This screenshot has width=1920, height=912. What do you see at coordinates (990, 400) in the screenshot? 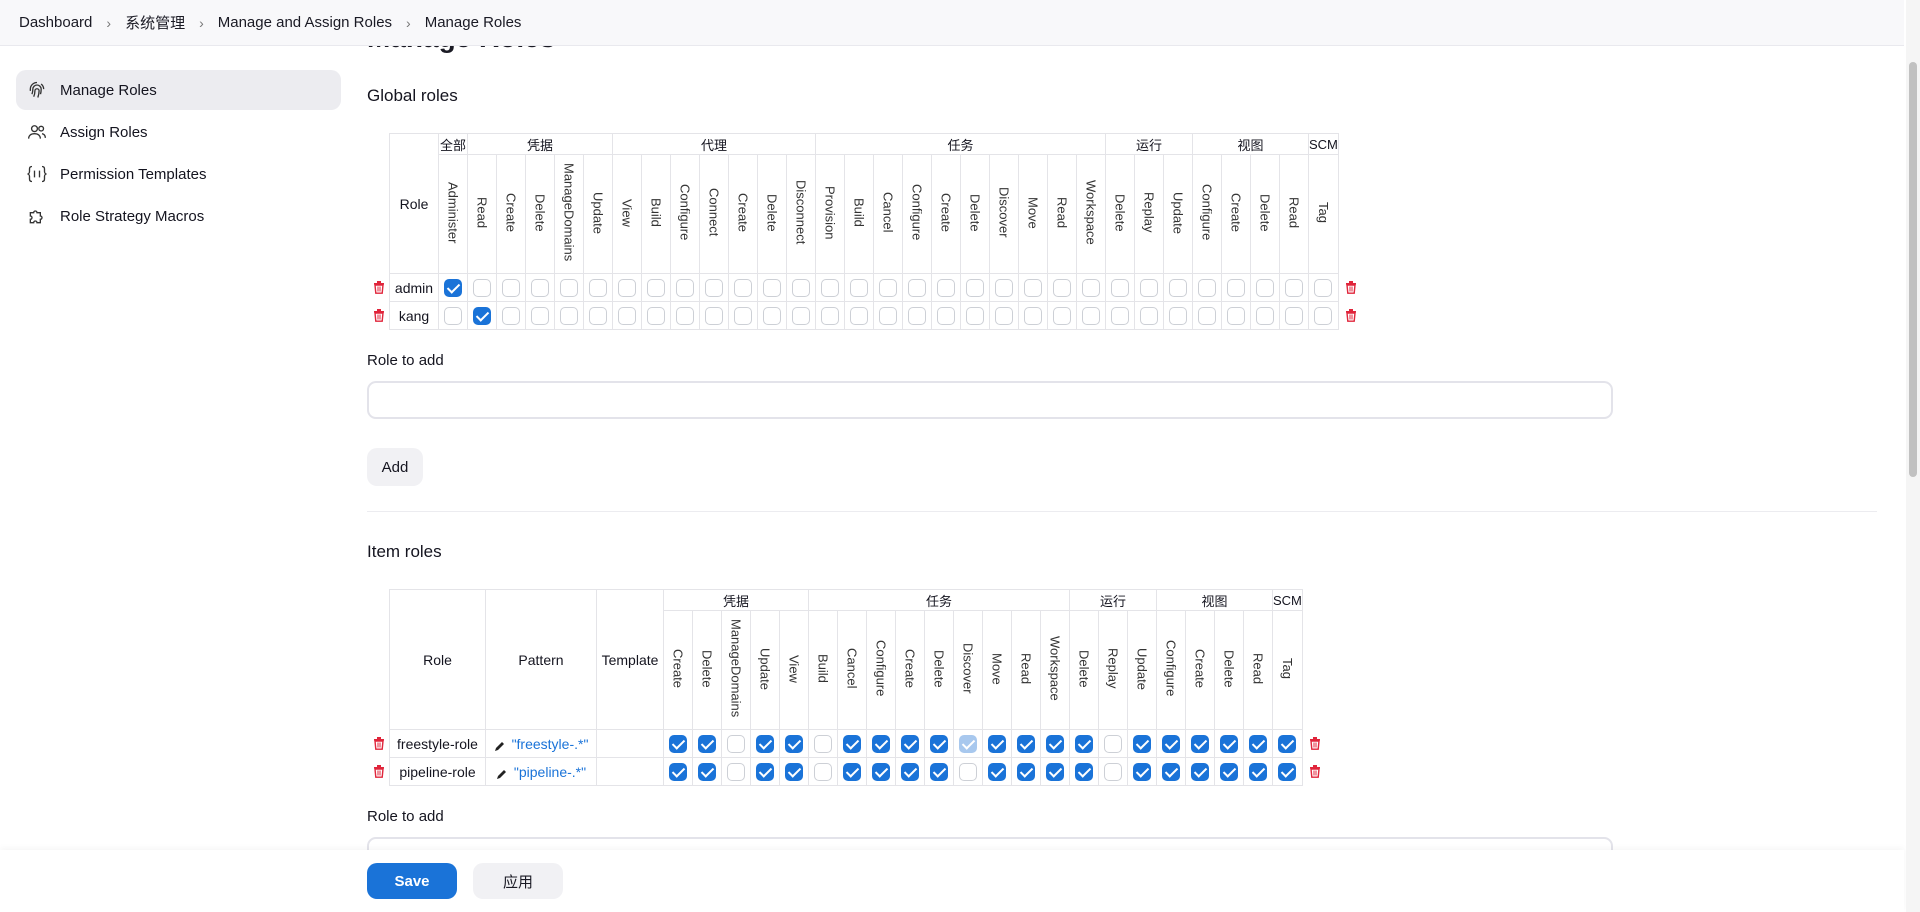
I see `global-role-to-add-input` at bounding box center [990, 400].